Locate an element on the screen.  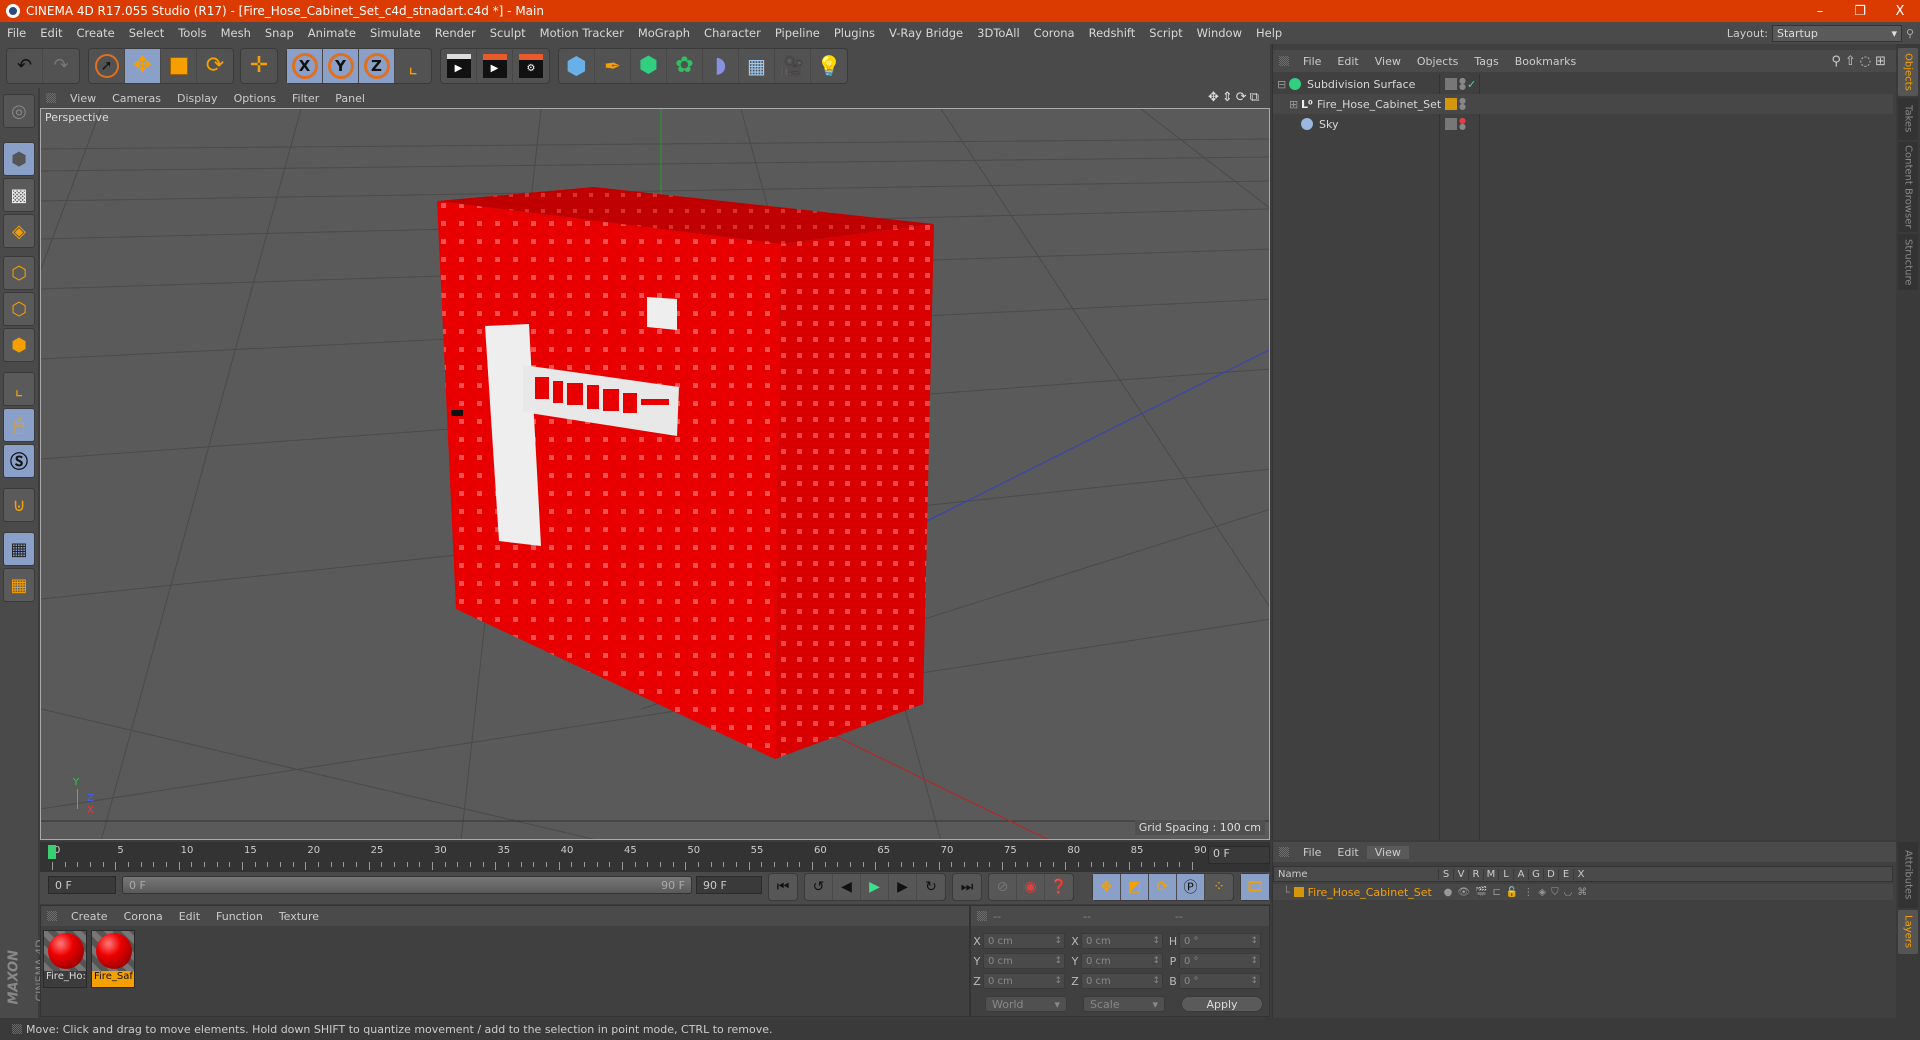
menu-corona: Corona is located at coordinates (1054, 33).